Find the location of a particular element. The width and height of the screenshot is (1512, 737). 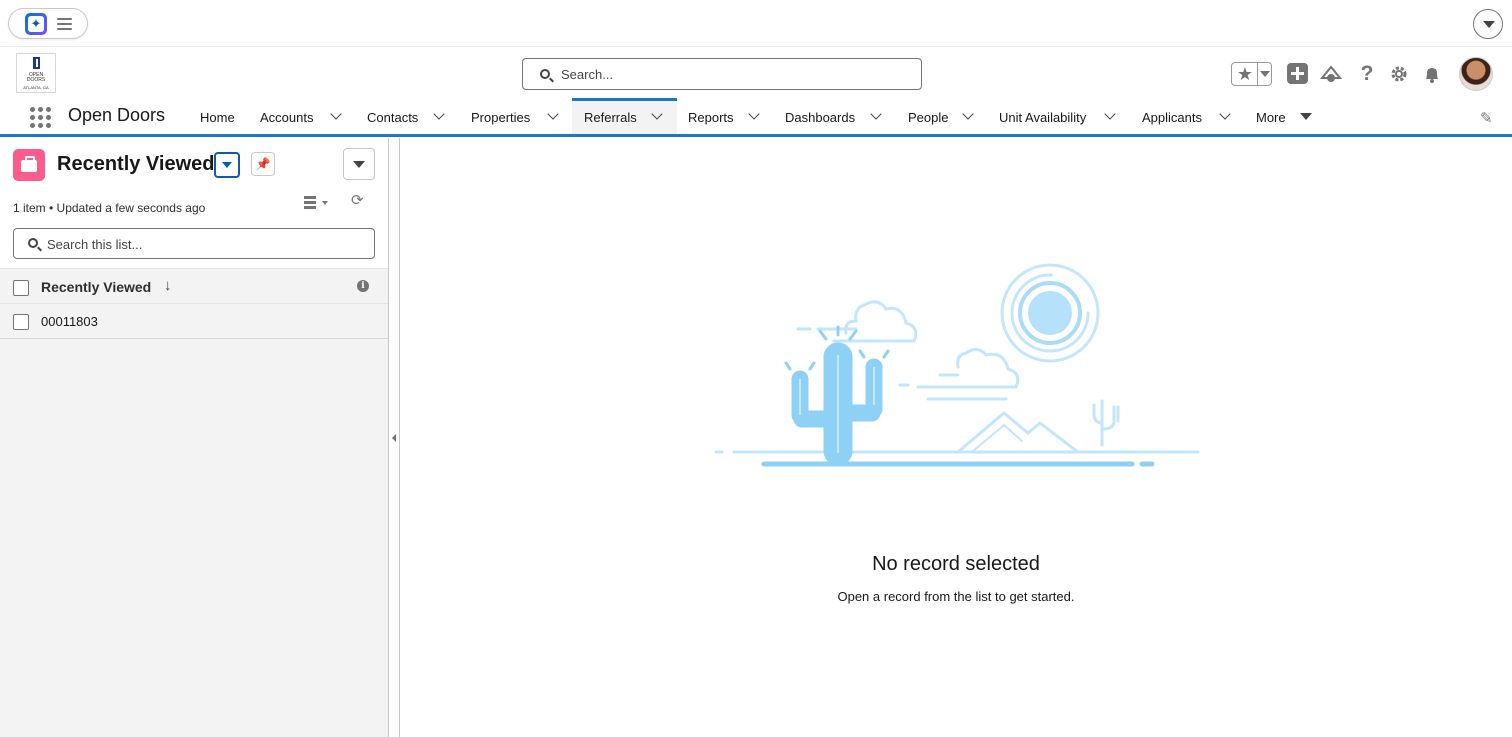

app-launcher-icon is located at coordinates (41, 118).